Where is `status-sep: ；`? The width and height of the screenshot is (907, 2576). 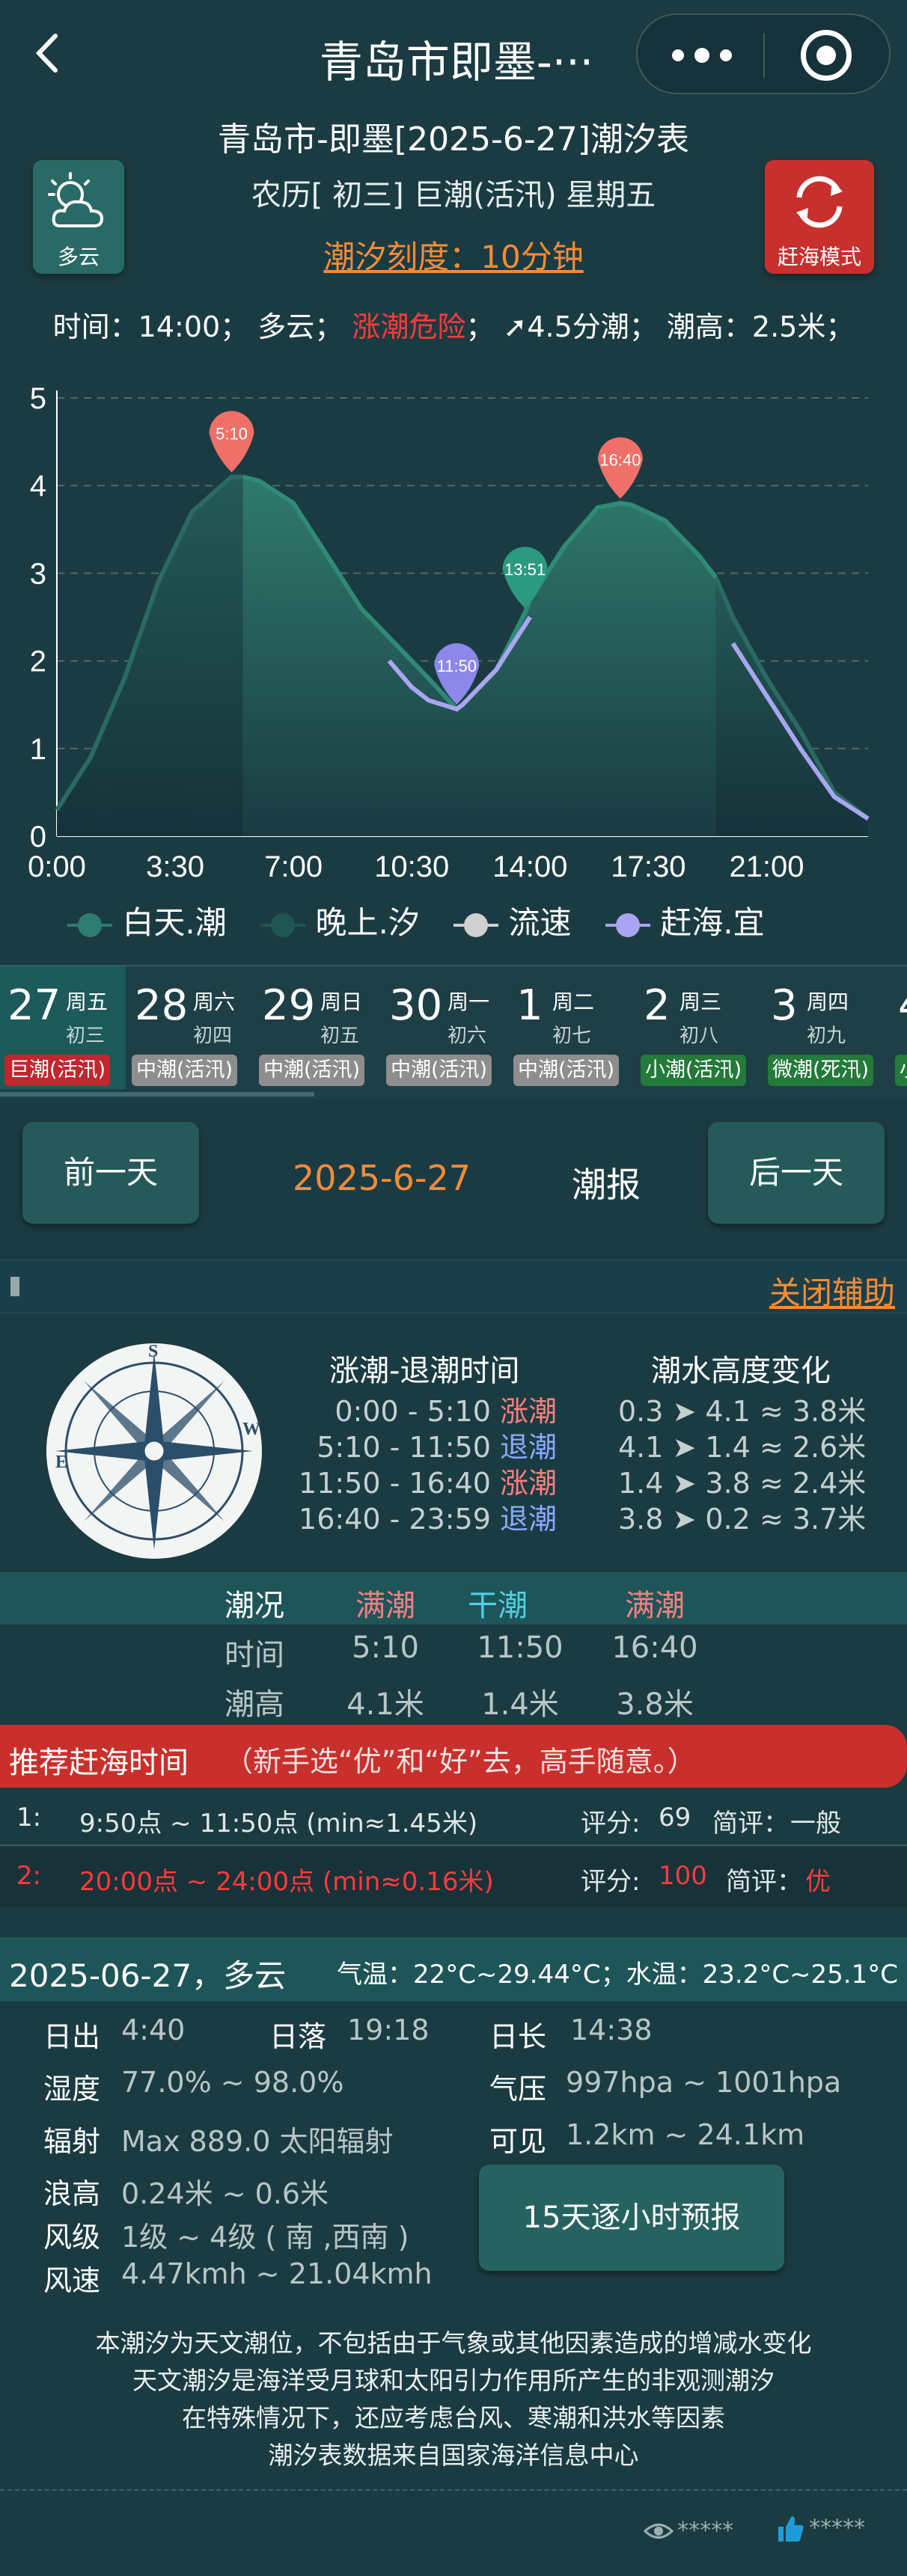
status-sep: ； is located at coordinates (480, 326).